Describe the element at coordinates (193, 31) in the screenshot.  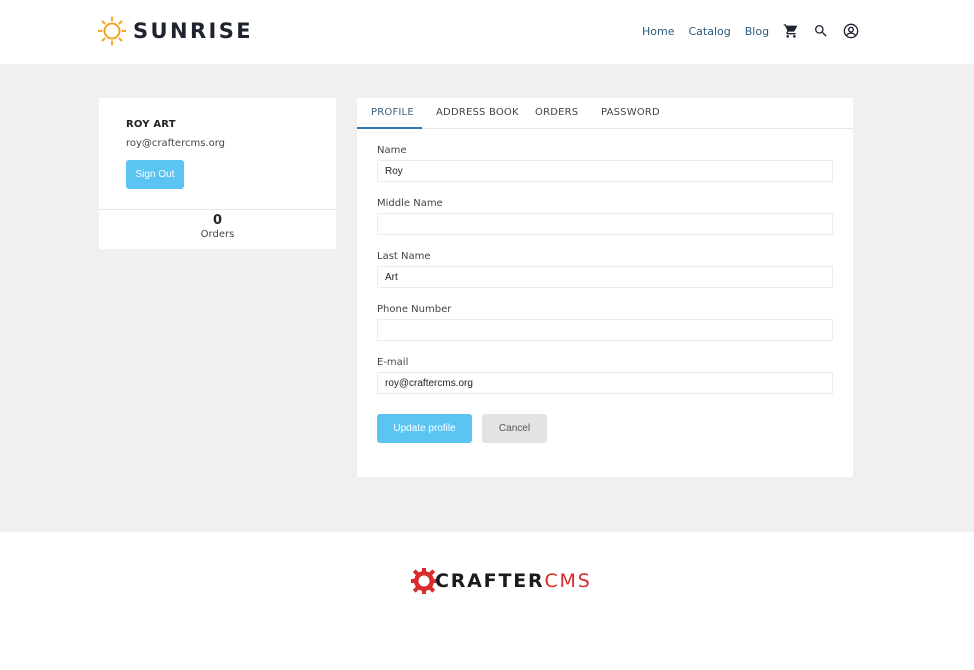
I see `brand-name: SUNRISE` at that location.